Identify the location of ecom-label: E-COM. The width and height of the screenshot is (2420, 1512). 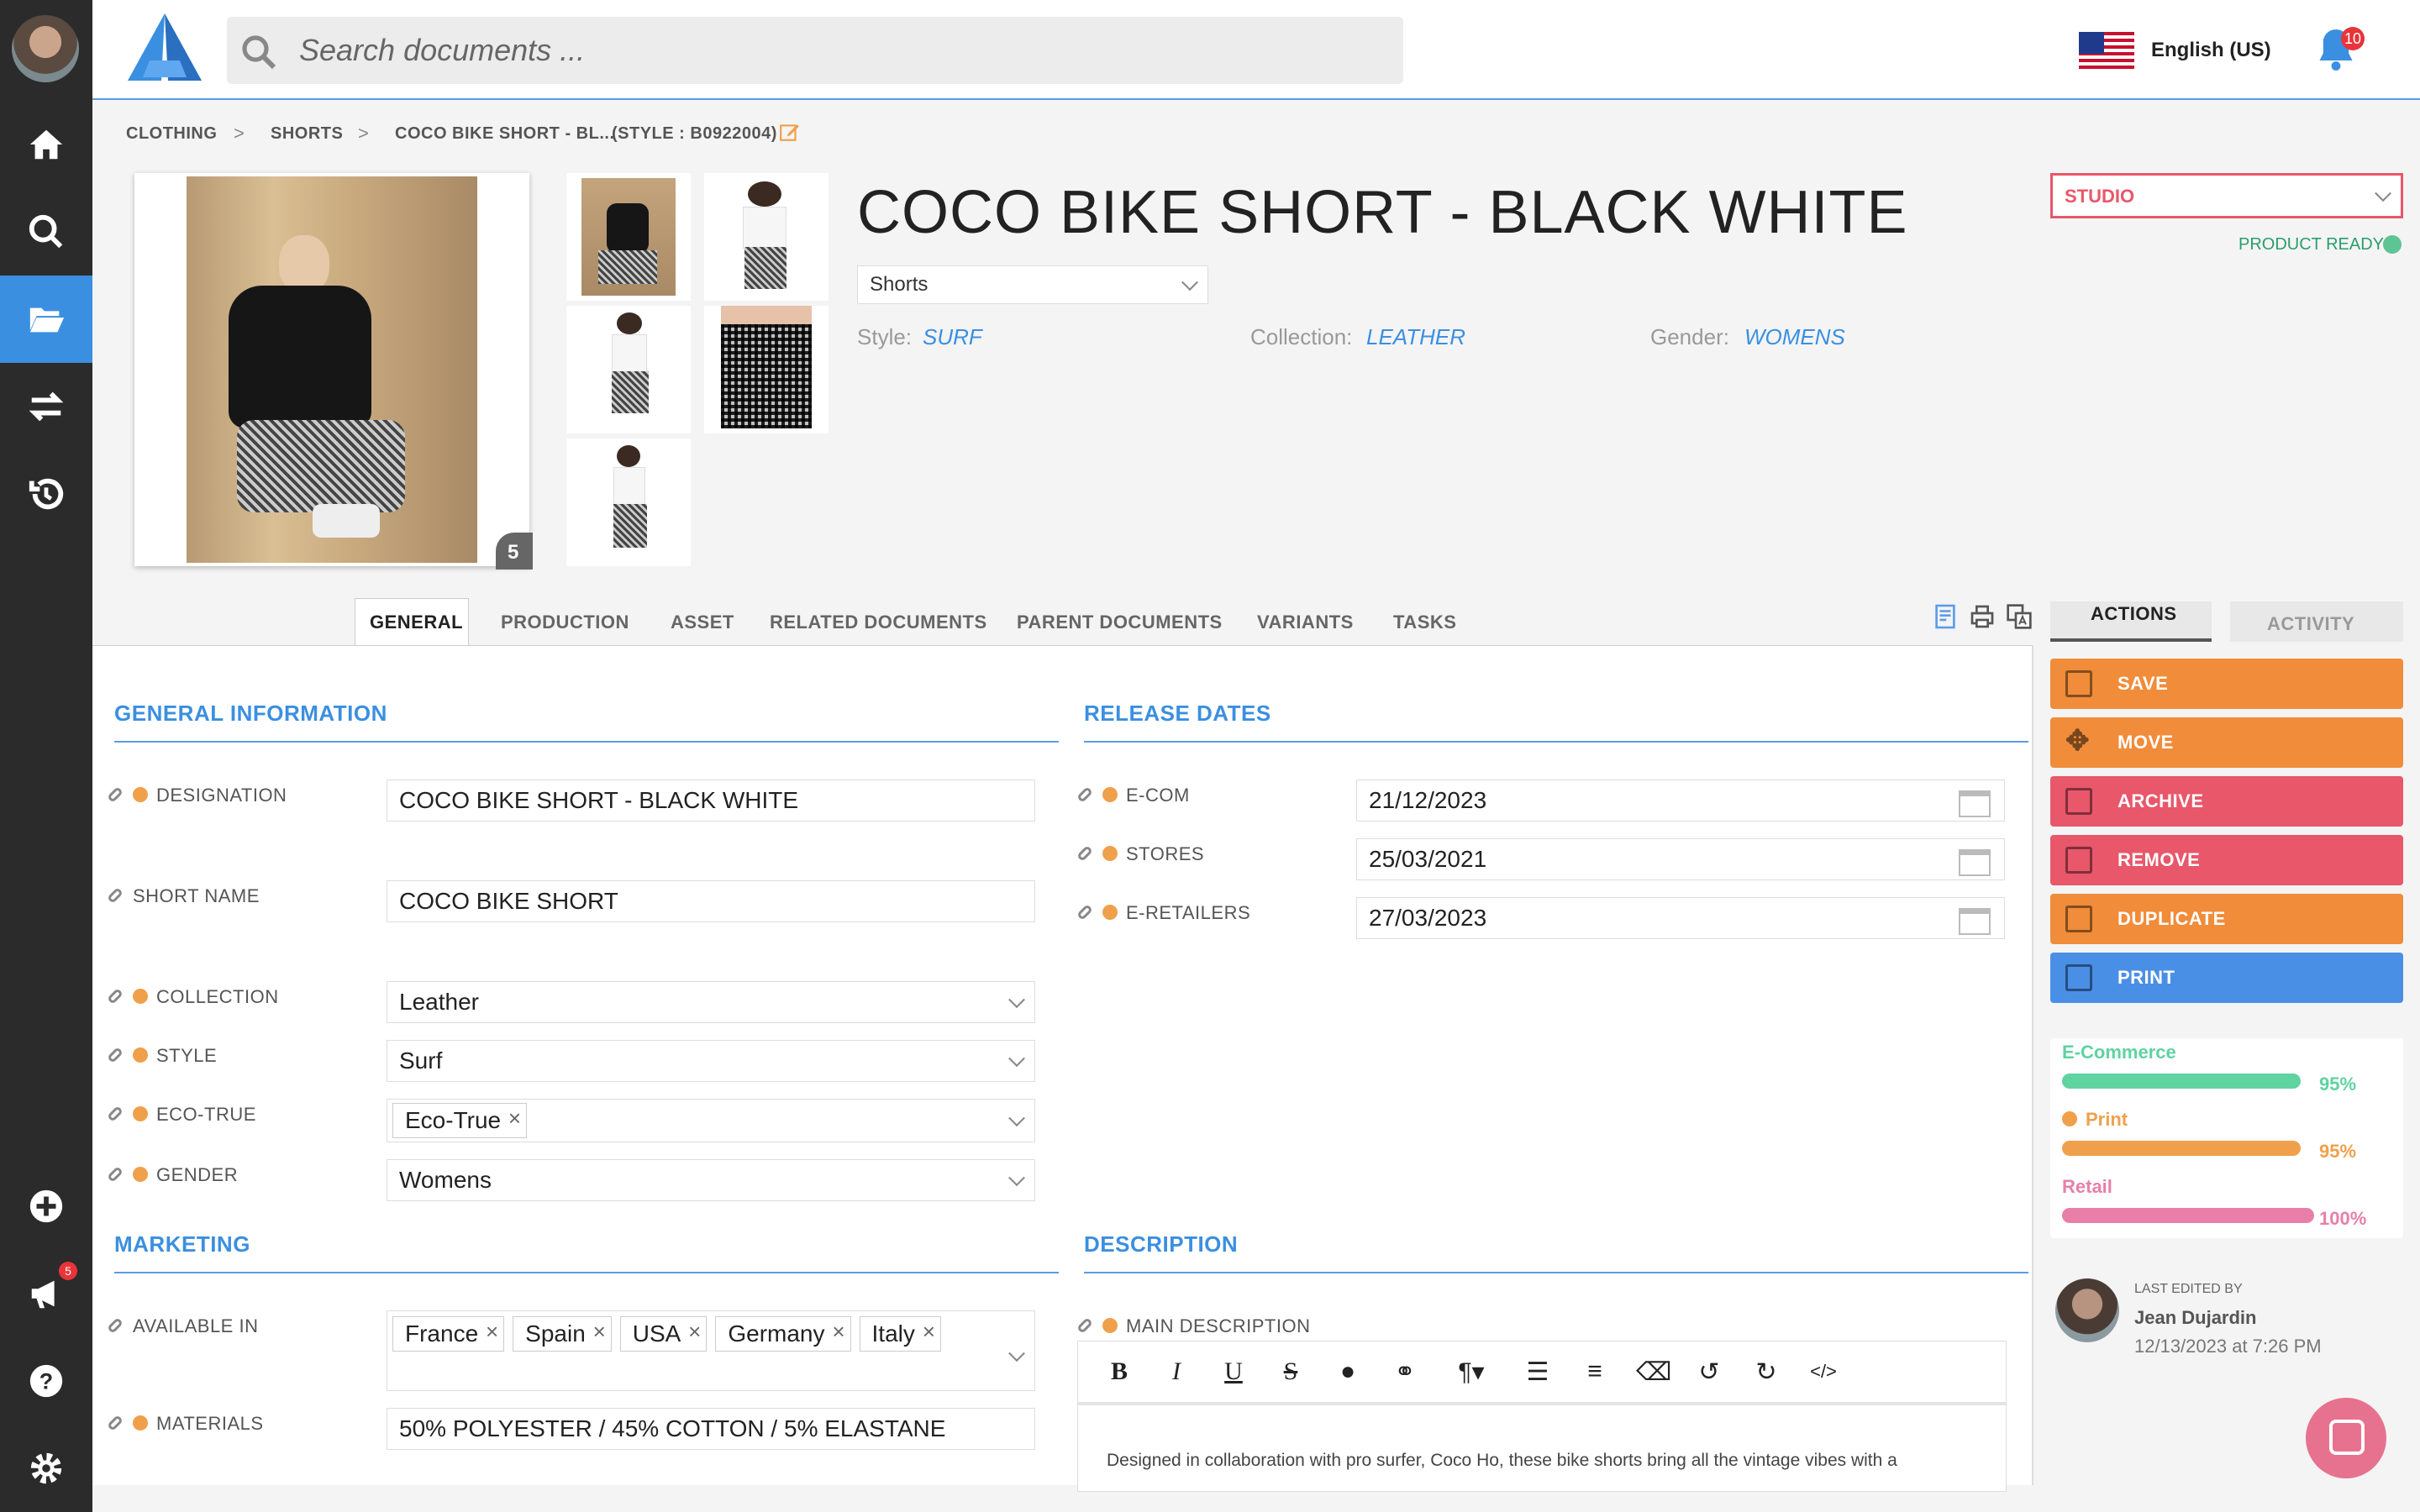
(1133, 795).